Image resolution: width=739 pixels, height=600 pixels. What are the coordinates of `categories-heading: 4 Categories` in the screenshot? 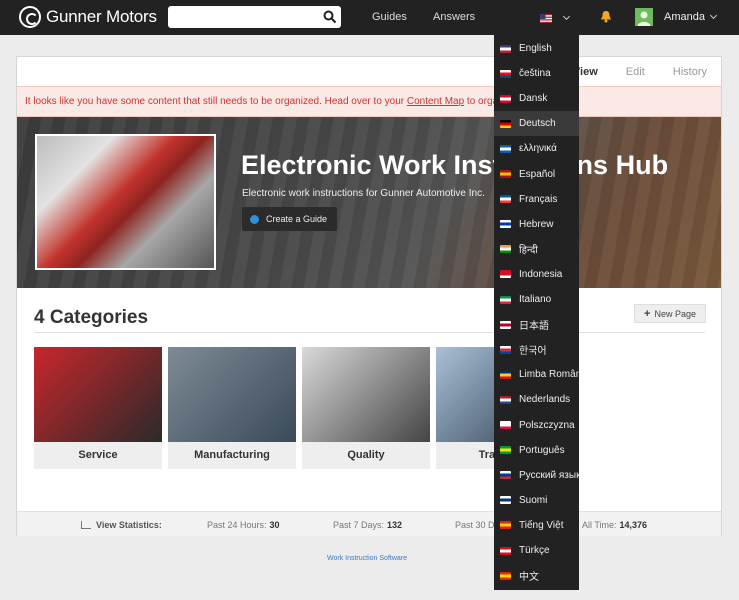 It's located at (91, 317).